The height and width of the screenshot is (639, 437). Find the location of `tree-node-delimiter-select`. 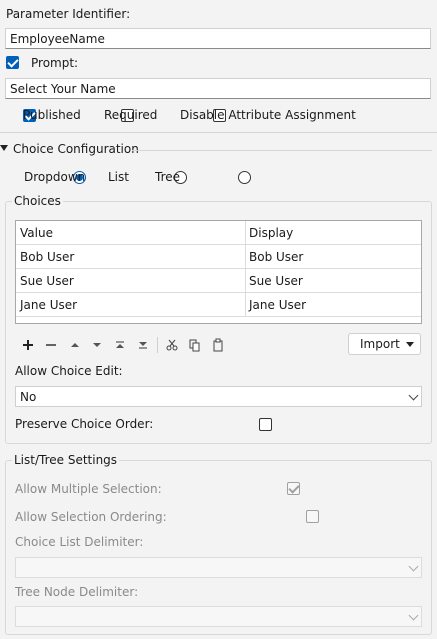

tree-node-delimiter-select is located at coordinates (218, 616).